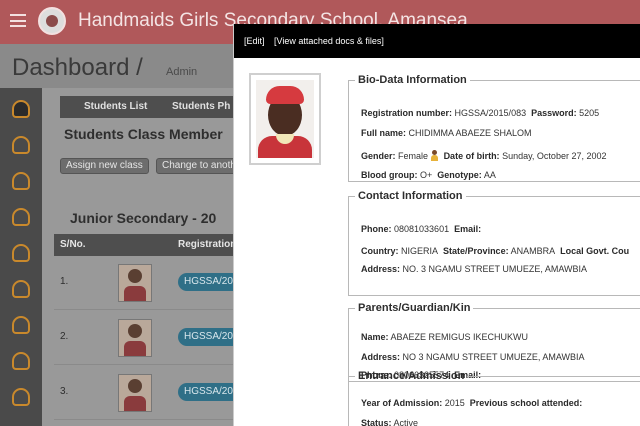  What do you see at coordinates (446, 133) in the screenshot?
I see `fullname-line: Full name: CHIDIMMA ABAEZE SHALOM` at bounding box center [446, 133].